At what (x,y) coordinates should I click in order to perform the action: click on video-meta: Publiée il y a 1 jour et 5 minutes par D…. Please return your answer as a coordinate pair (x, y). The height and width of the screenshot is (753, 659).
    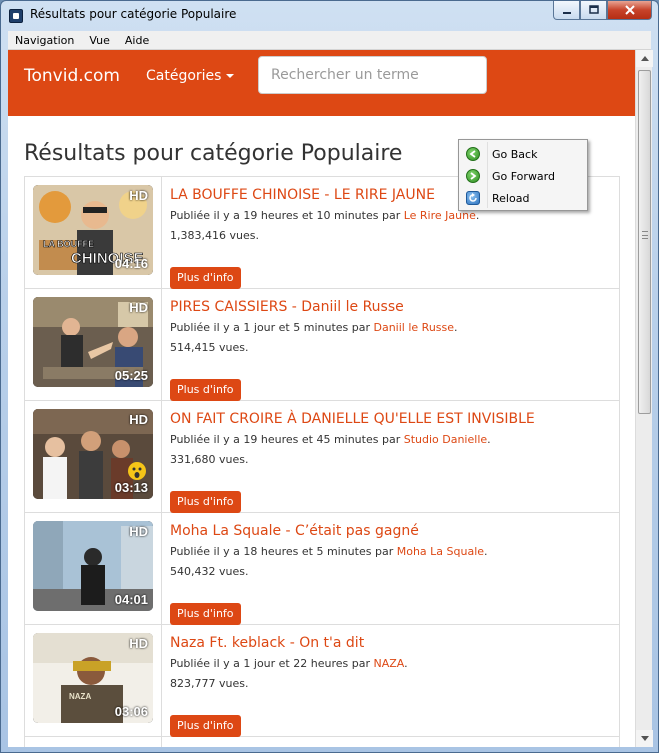
    Looking at the image, I should click on (390, 327).